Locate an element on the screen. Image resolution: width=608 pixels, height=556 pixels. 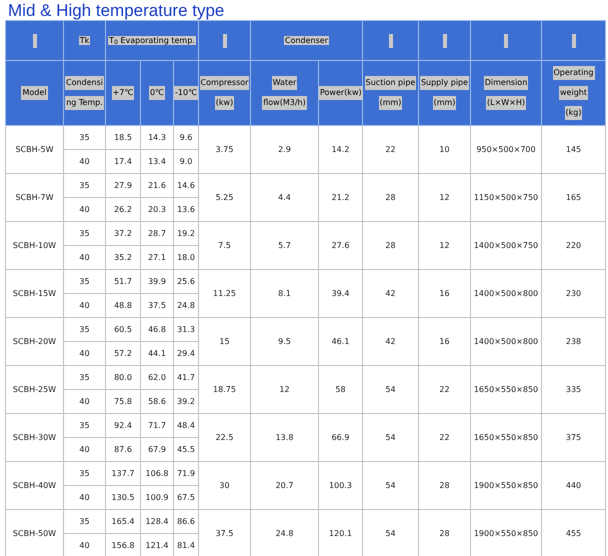
evap-minus10-cell: 48.4 is located at coordinates (186, 425).